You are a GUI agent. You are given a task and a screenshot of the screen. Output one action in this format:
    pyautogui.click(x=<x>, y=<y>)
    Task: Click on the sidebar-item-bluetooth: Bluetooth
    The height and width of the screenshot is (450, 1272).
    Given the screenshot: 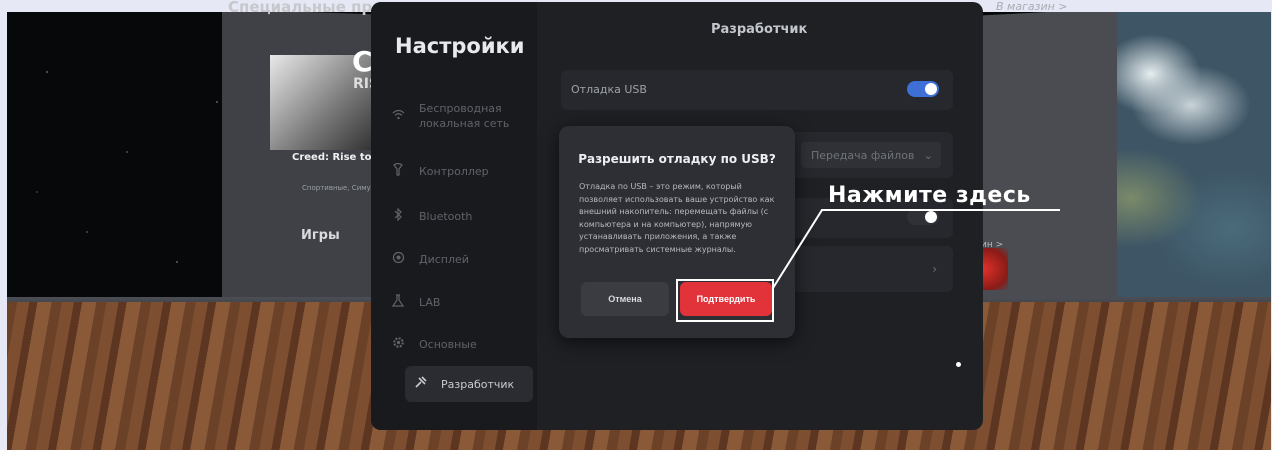 What is the action you would take?
    pyautogui.click(x=431, y=216)
    